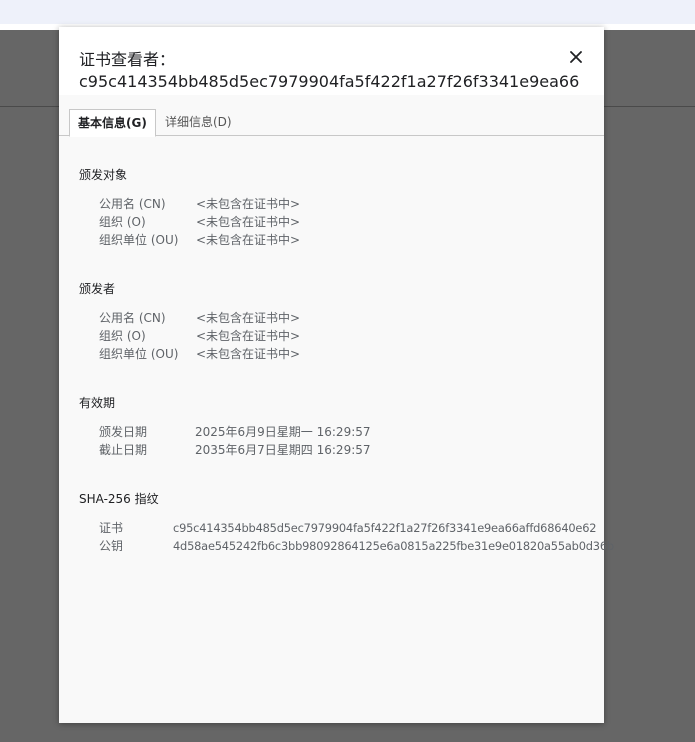 This screenshot has height=742, width=695. What do you see at coordinates (123, 432) in the screenshot?
I see `row-label: 颁发日期` at bounding box center [123, 432].